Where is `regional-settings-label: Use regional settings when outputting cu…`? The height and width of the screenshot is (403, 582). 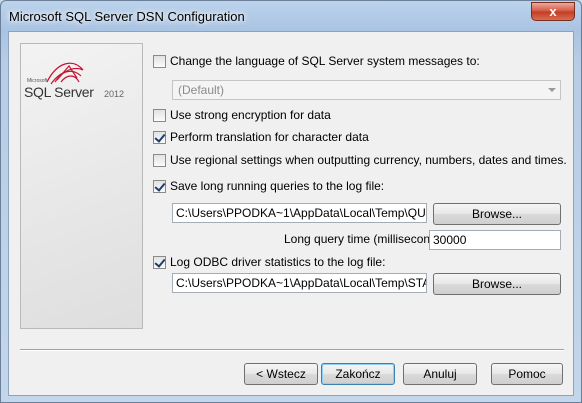
regional-settings-label: Use regional settings when outputting cu… is located at coordinates (368, 160).